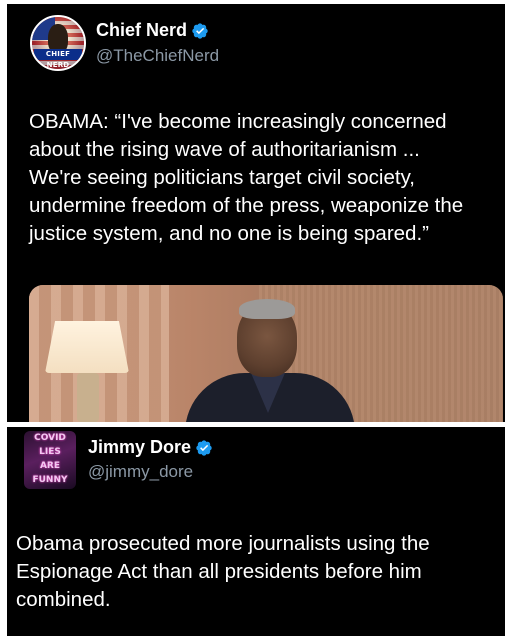 This screenshot has width=512, height=640. What do you see at coordinates (87, 347) in the screenshot?
I see `lamp-shade` at bounding box center [87, 347].